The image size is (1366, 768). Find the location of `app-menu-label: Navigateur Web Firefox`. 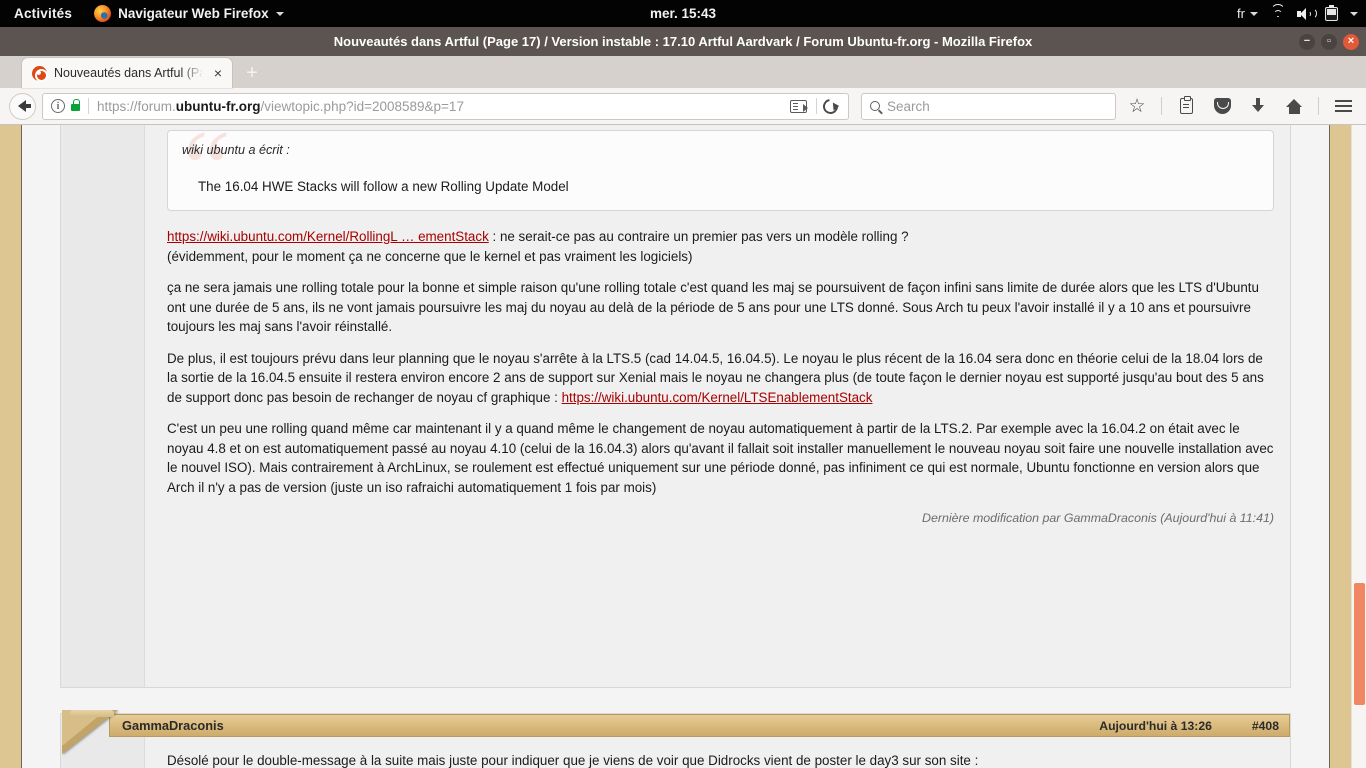

app-menu-label: Navigateur Web Firefox is located at coordinates (193, 13).